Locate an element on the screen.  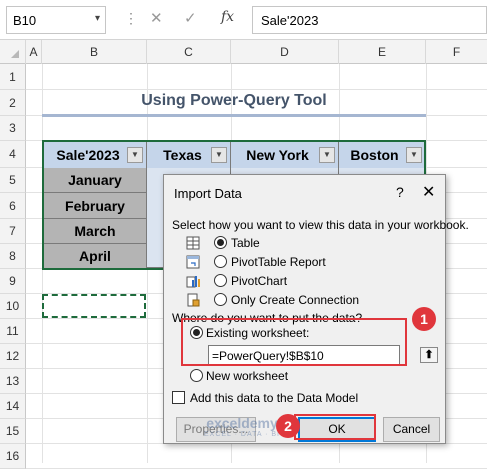
confirm-entry-icon: ✓ is located at coordinates (190, 18).